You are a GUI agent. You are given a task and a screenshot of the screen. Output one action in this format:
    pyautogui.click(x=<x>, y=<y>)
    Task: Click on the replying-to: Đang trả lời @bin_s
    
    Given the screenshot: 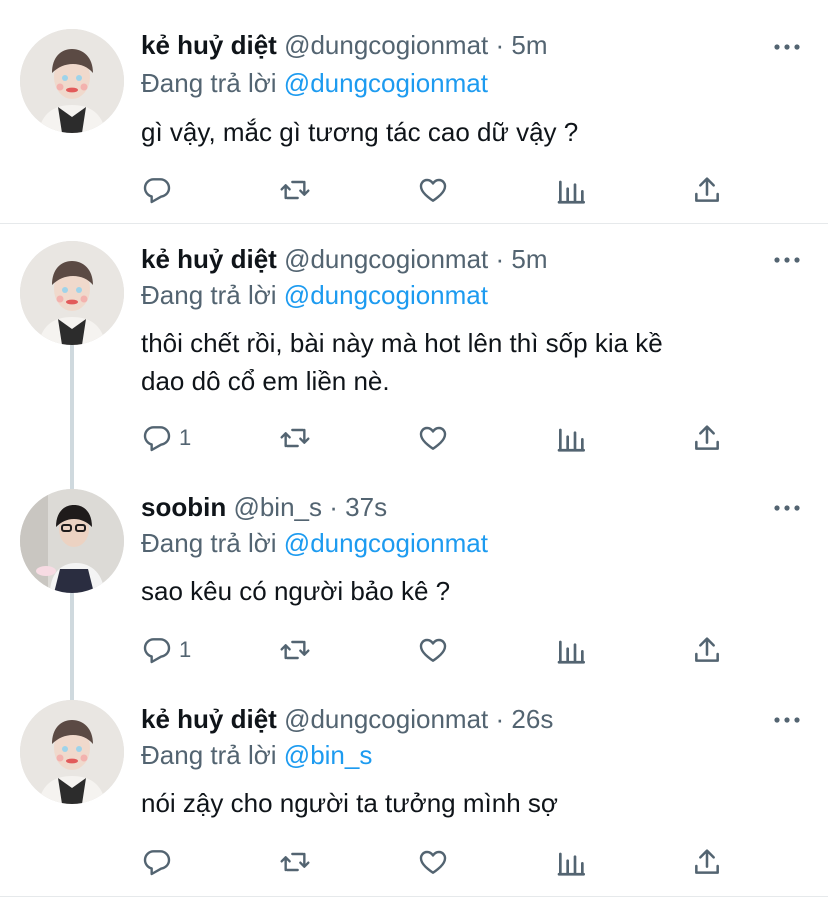 What is the action you would take?
    pyautogui.click(x=256, y=755)
    